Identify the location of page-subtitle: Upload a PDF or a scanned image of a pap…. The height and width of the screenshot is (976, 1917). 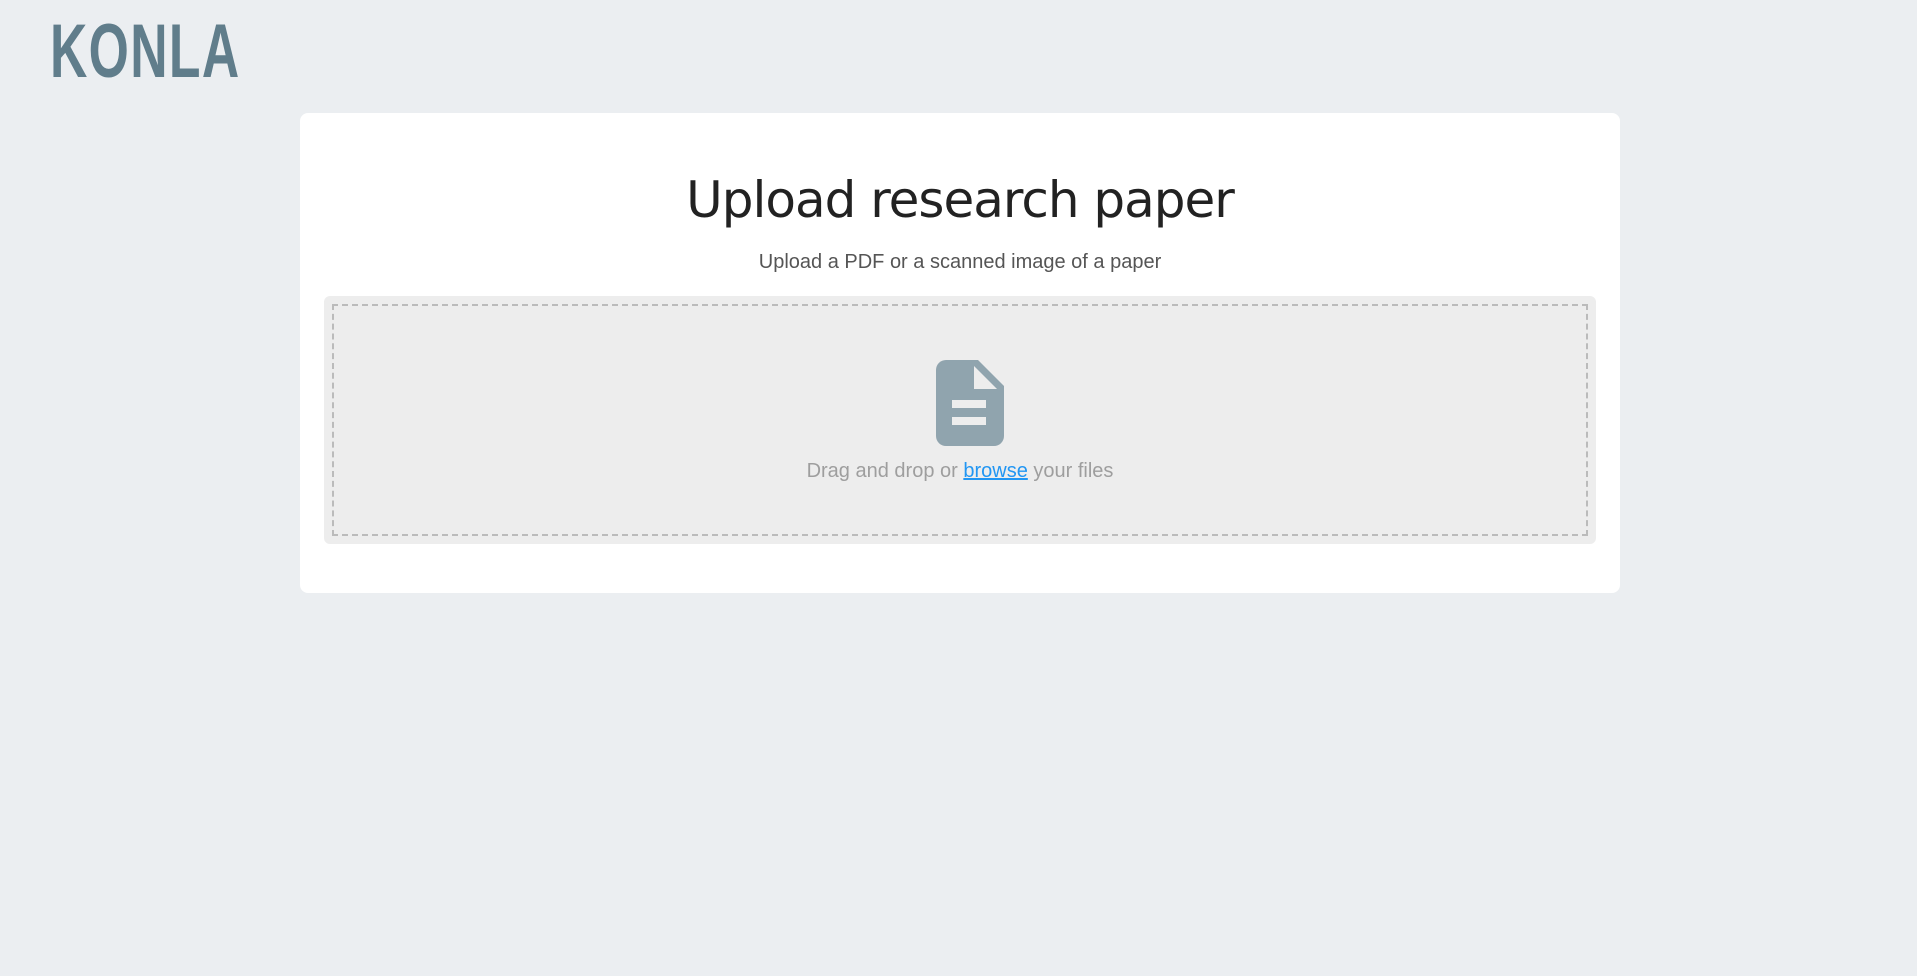
(960, 262).